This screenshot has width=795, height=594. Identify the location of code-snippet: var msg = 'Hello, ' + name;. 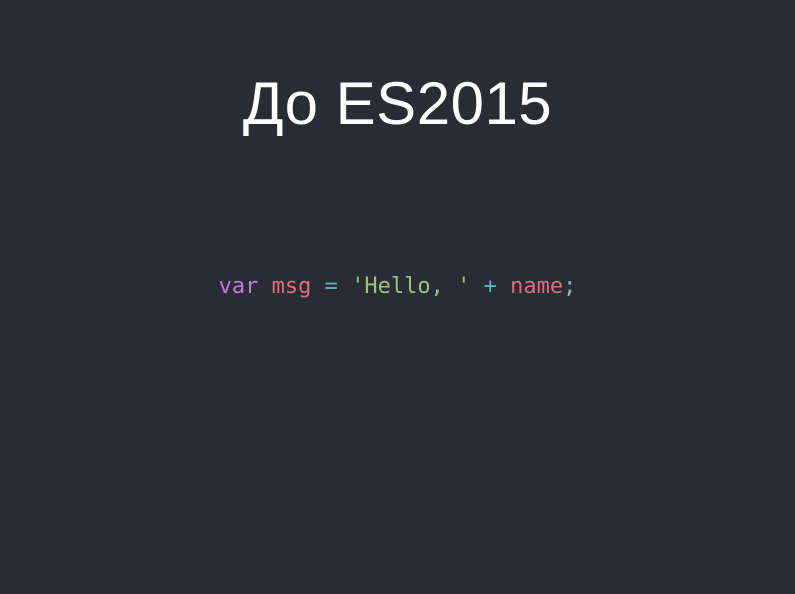
(397, 287).